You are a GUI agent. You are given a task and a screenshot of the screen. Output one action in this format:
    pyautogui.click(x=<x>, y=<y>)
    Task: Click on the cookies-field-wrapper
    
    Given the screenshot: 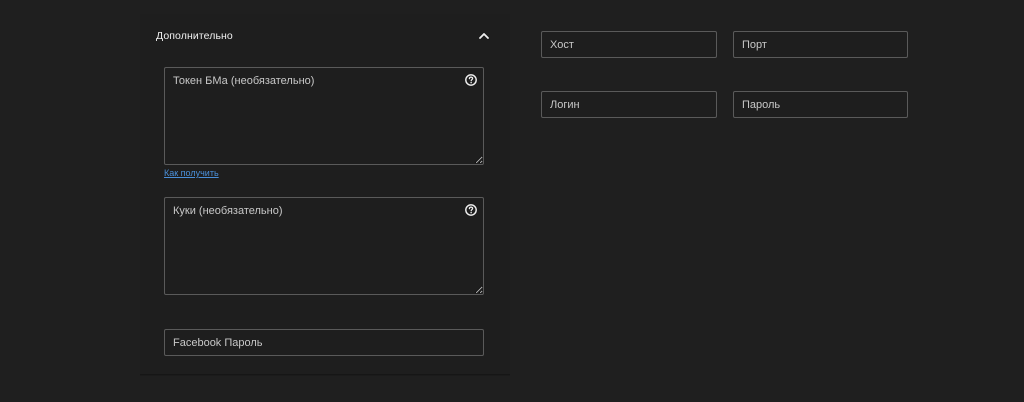 What is the action you would take?
    pyautogui.click(x=324, y=246)
    